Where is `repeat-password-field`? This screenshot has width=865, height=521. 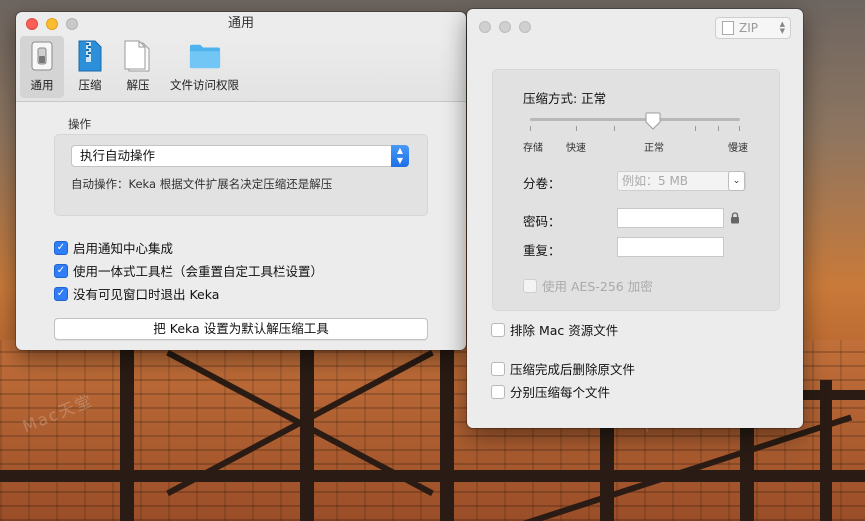
repeat-password-field is located at coordinates (670, 247).